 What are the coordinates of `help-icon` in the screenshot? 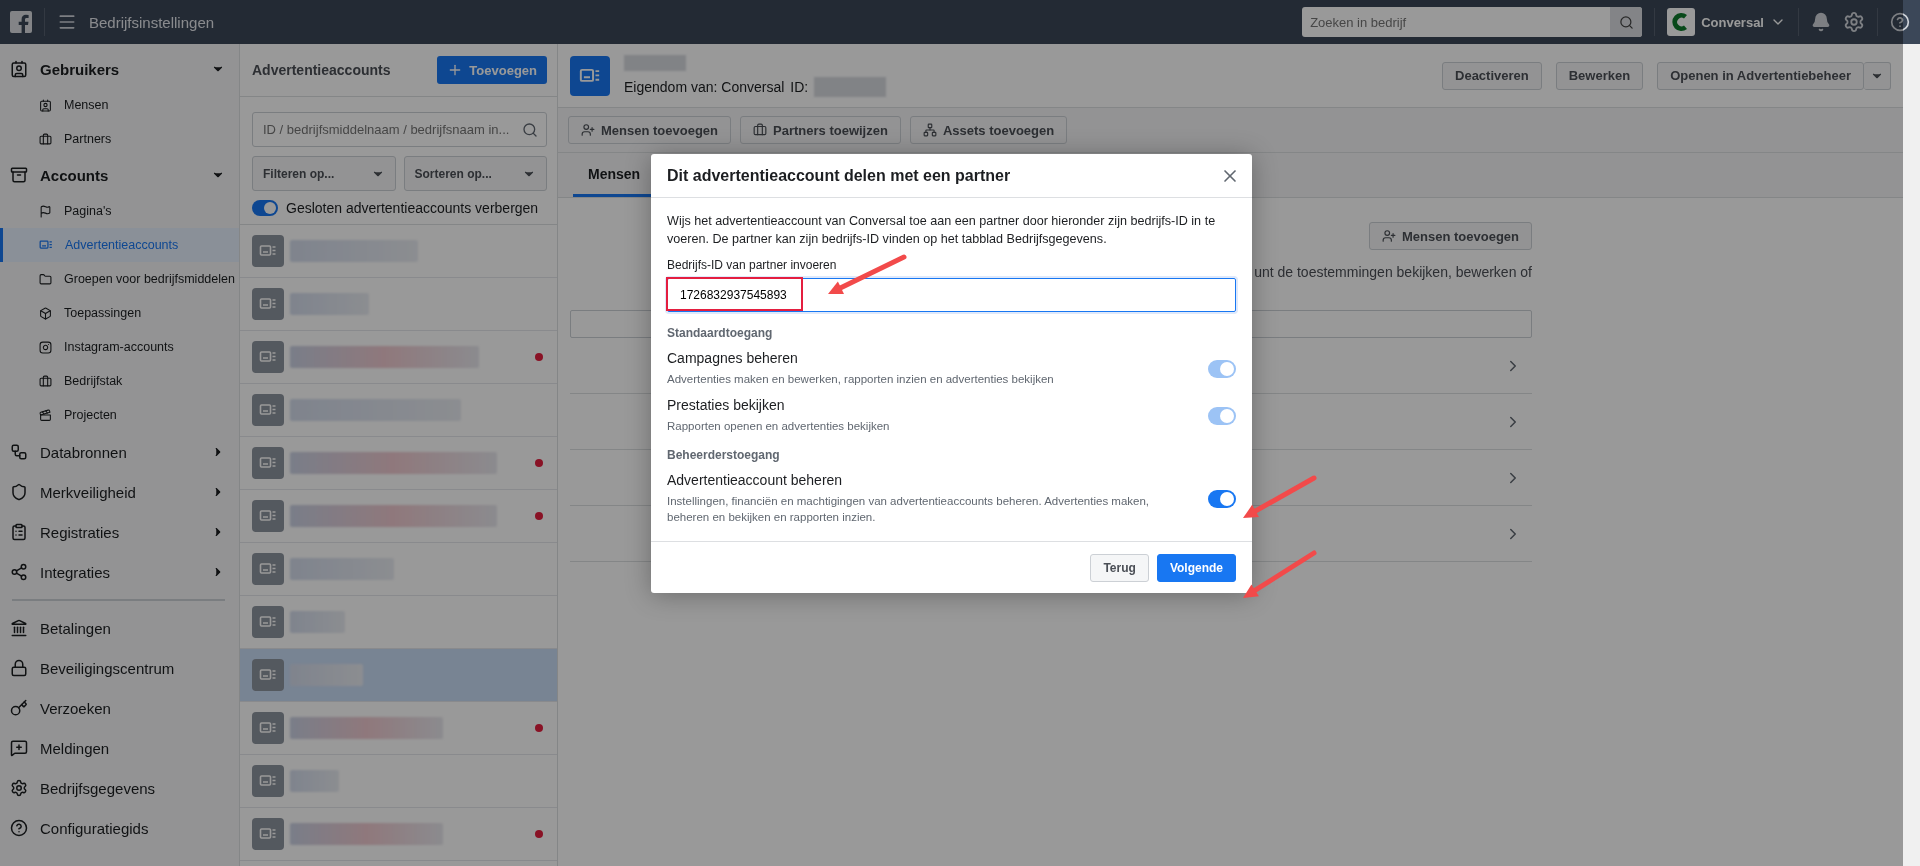 It's located at (1900, 22).